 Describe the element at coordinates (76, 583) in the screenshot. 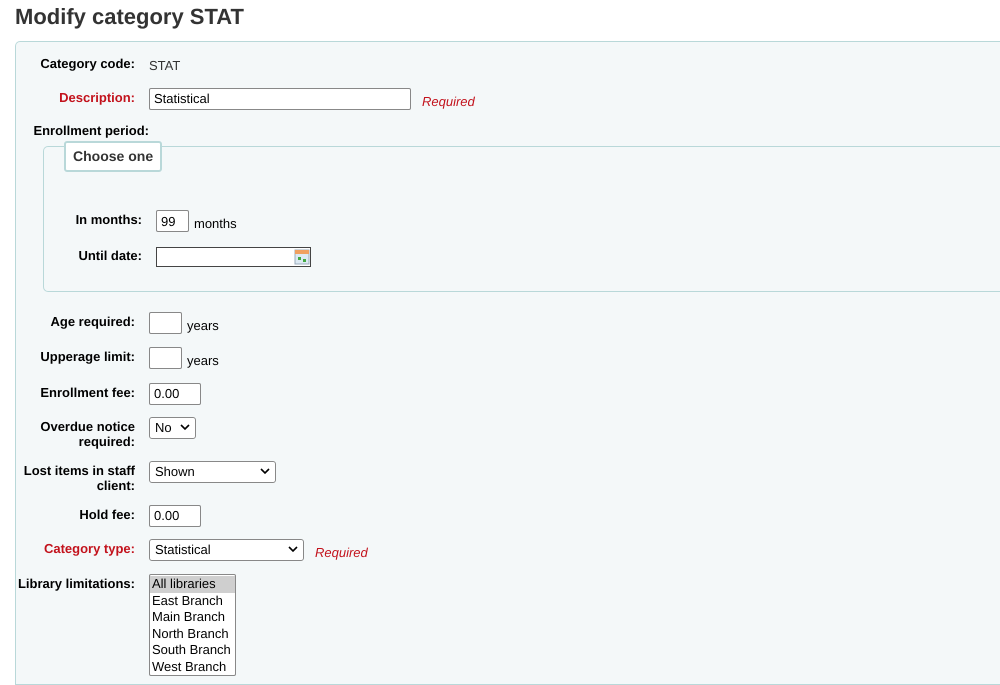

I see `field-label: Library limitations:` at that location.